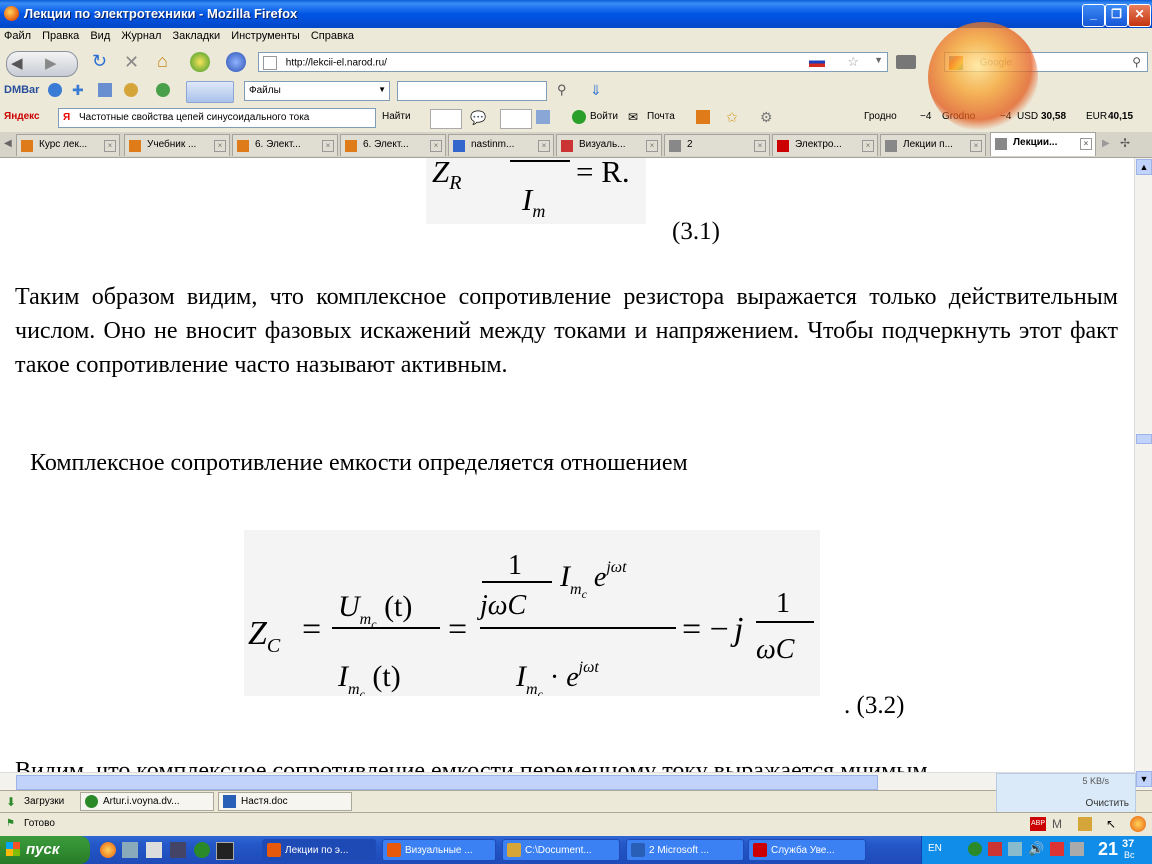  I want to click on tab-4: 6. Элект... ×, so click(393, 145).